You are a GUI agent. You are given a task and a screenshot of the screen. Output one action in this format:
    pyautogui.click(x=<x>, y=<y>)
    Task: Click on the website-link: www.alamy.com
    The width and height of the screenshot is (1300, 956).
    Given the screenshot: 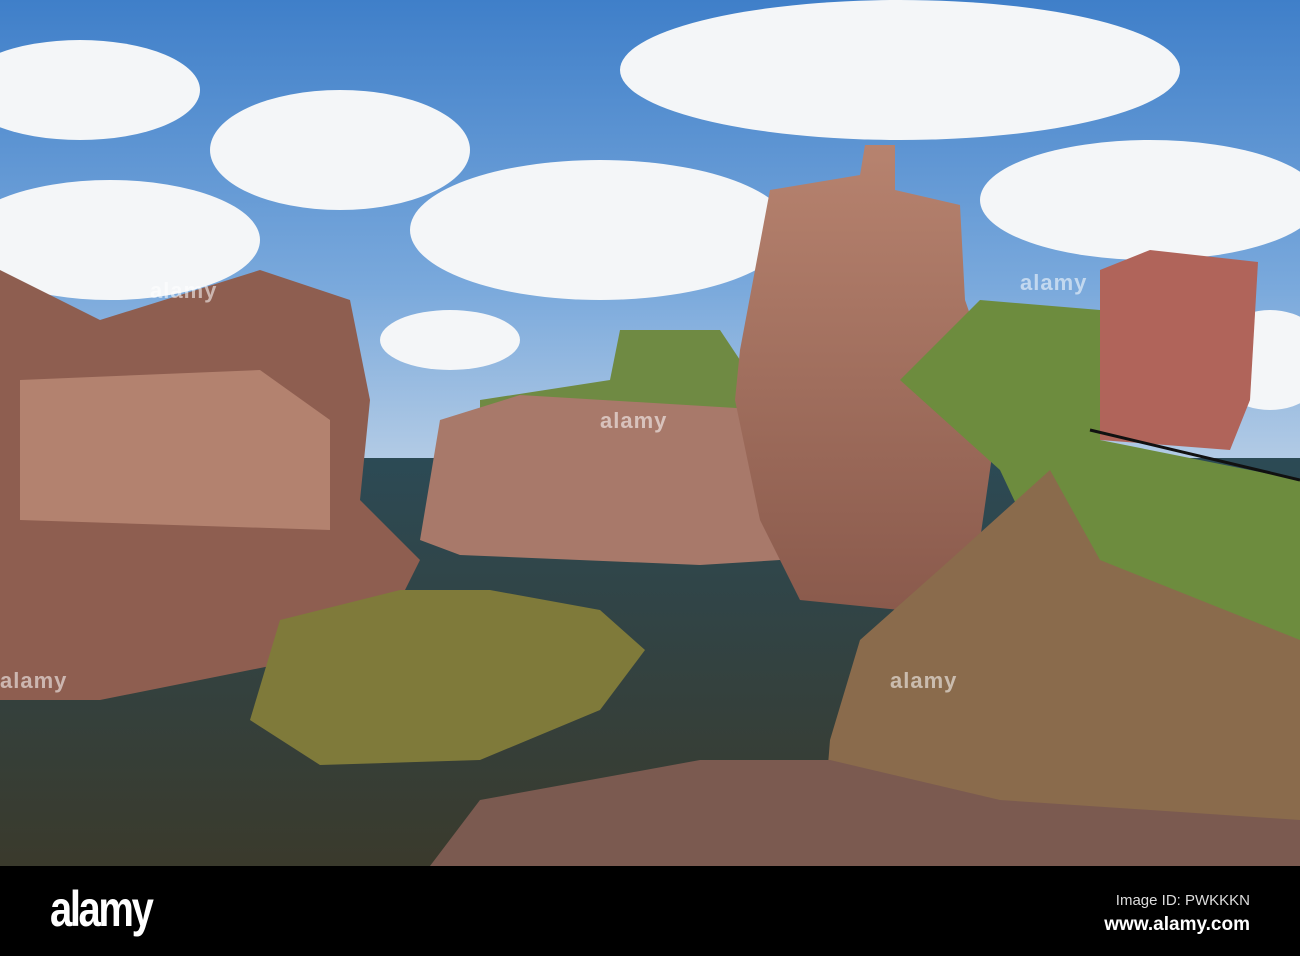 What is the action you would take?
    pyautogui.click(x=1177, y=925)
    